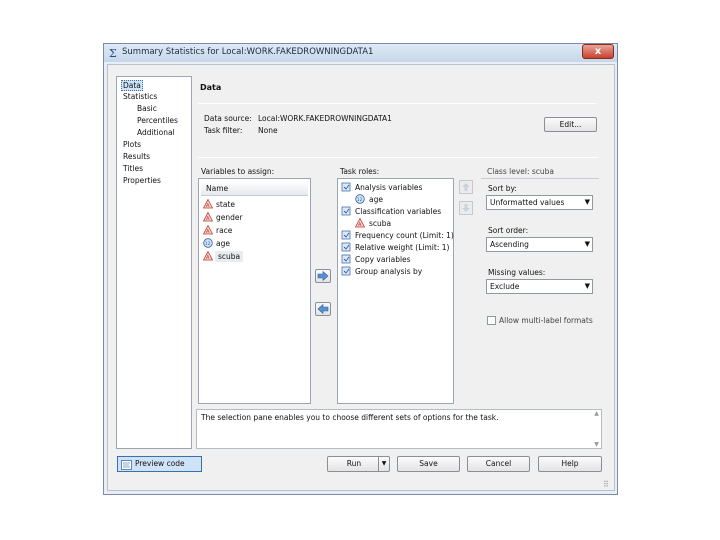  I want to click on variable-name: age, so click(223, 243).